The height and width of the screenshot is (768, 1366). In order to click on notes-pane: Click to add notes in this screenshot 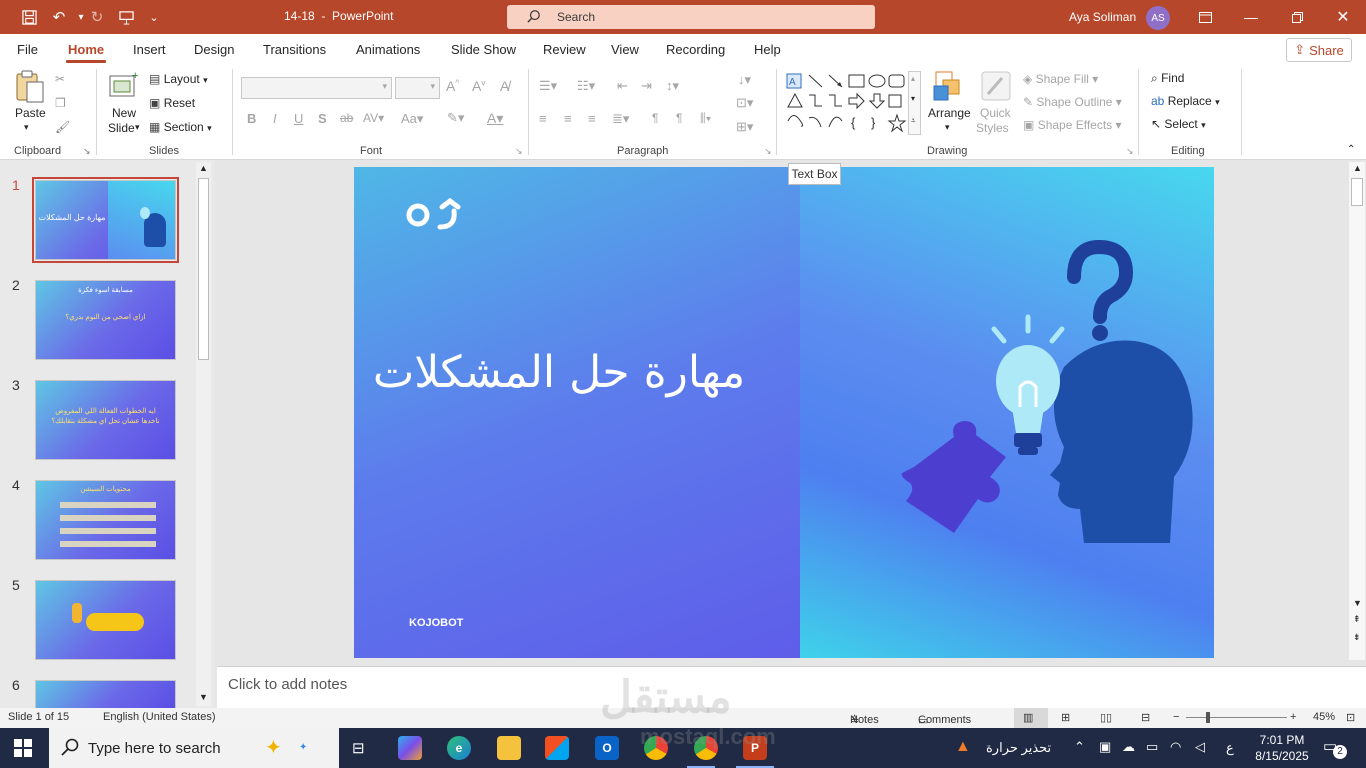, I will do `click(791, 687)`.